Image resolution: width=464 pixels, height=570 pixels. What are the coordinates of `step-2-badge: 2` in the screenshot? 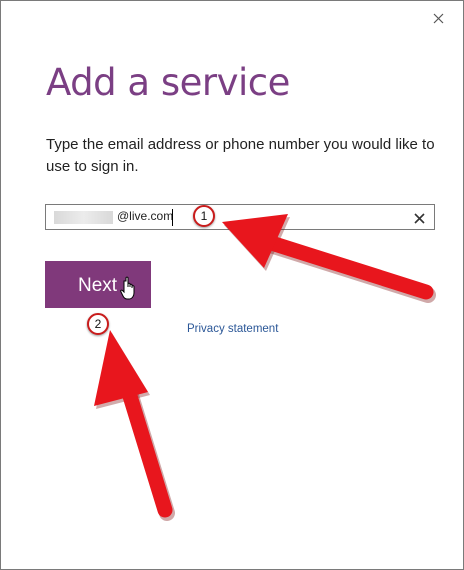 It's located at (98, 324).